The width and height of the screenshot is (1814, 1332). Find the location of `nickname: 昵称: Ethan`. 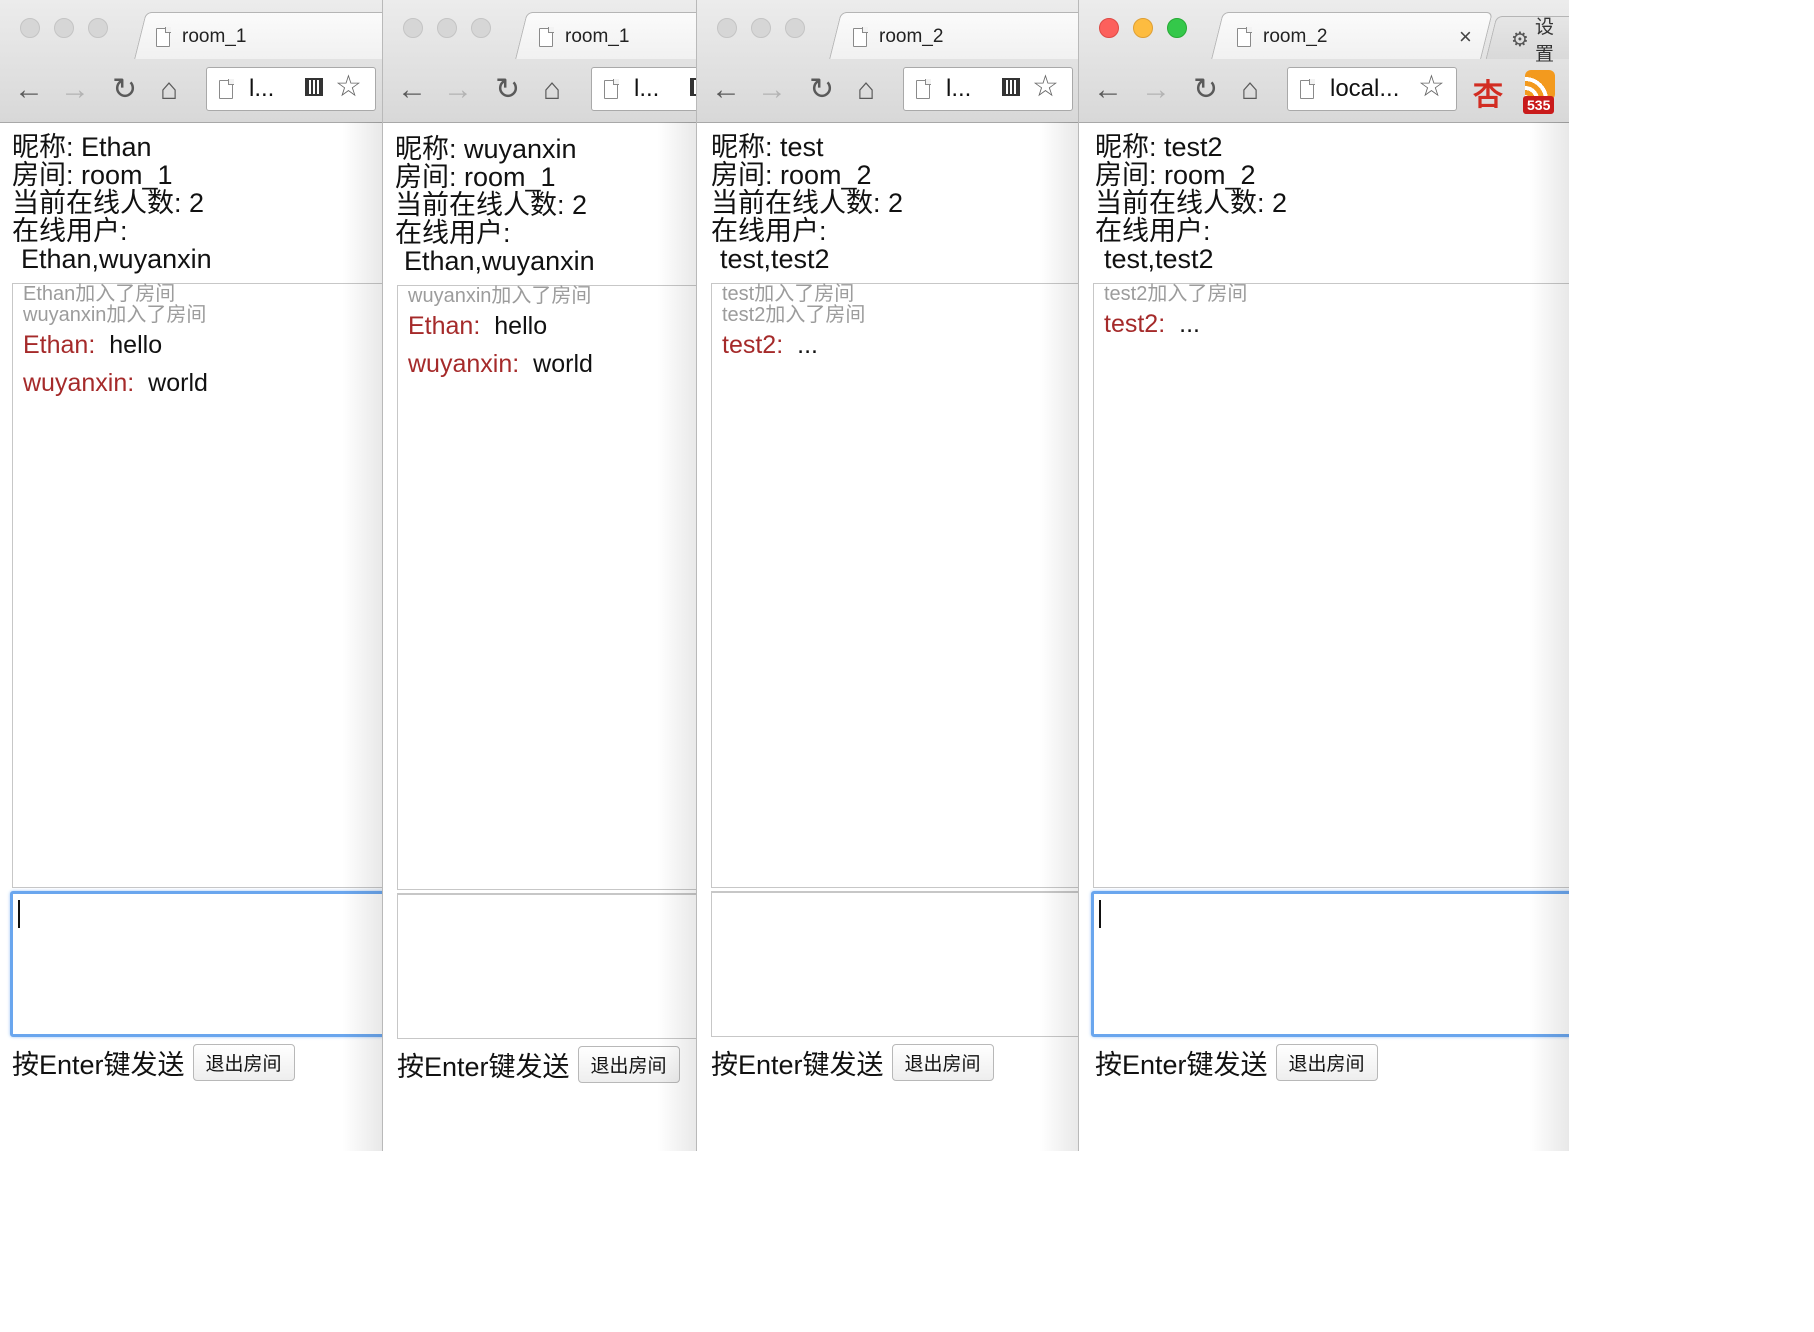

nickname: 昵称: Ethan is located at coordinates (82, 147).